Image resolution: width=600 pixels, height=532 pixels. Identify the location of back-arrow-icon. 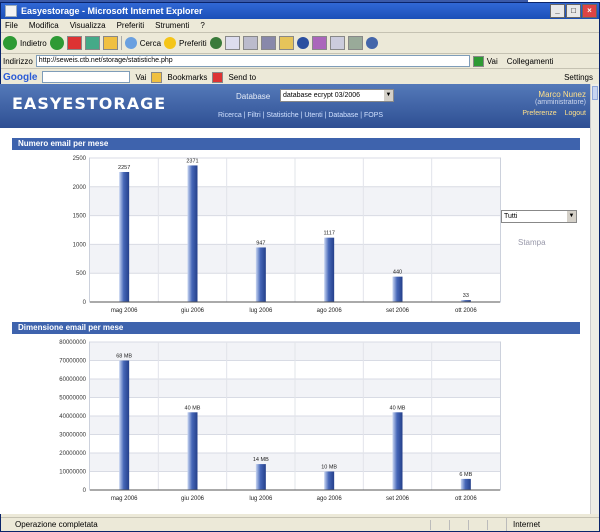
(10, 43).